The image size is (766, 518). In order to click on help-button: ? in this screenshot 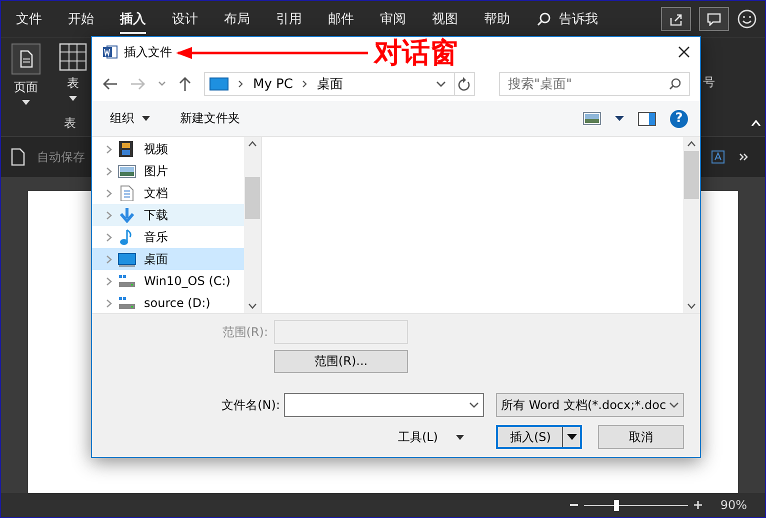, I will do `click(679, 119)`.